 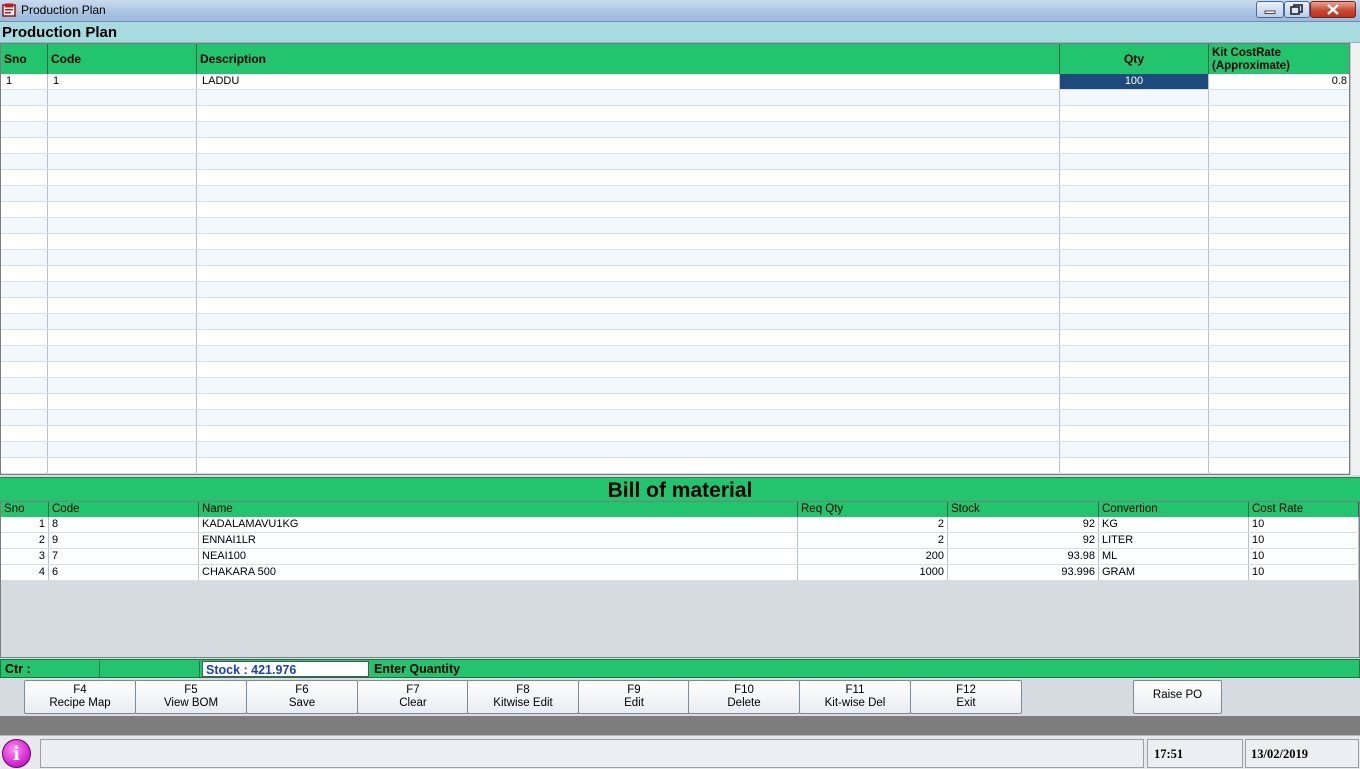 What do you see at coordinates (498, 540) in the screenshot?
I see `bom-cell-name: ENNAI1LR` at bounding box center [498, 540].